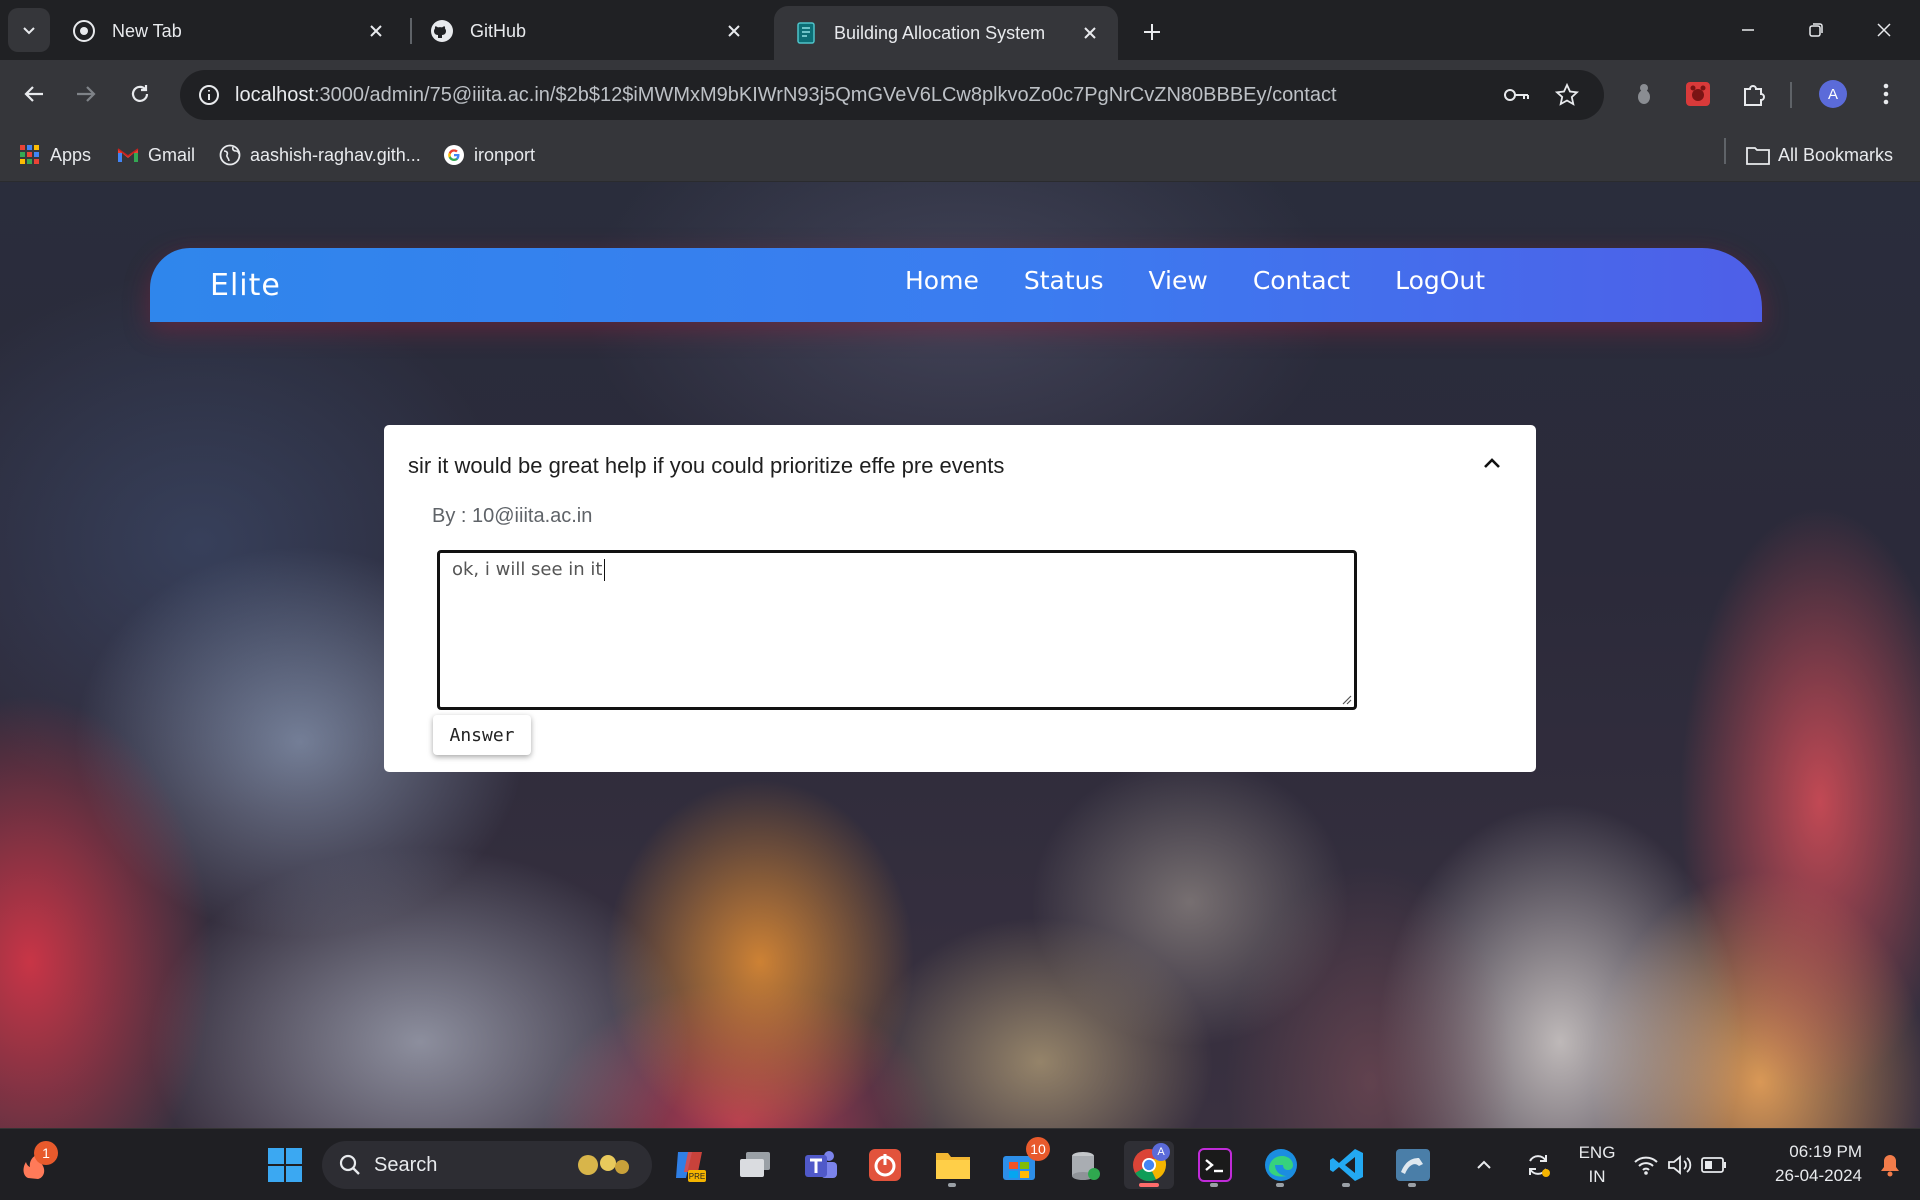  What do you see at coordinates (1149, 1165) in the screenshot?
I see `chrome-taskbar-button: A` at bounding box center [1149, 1165].